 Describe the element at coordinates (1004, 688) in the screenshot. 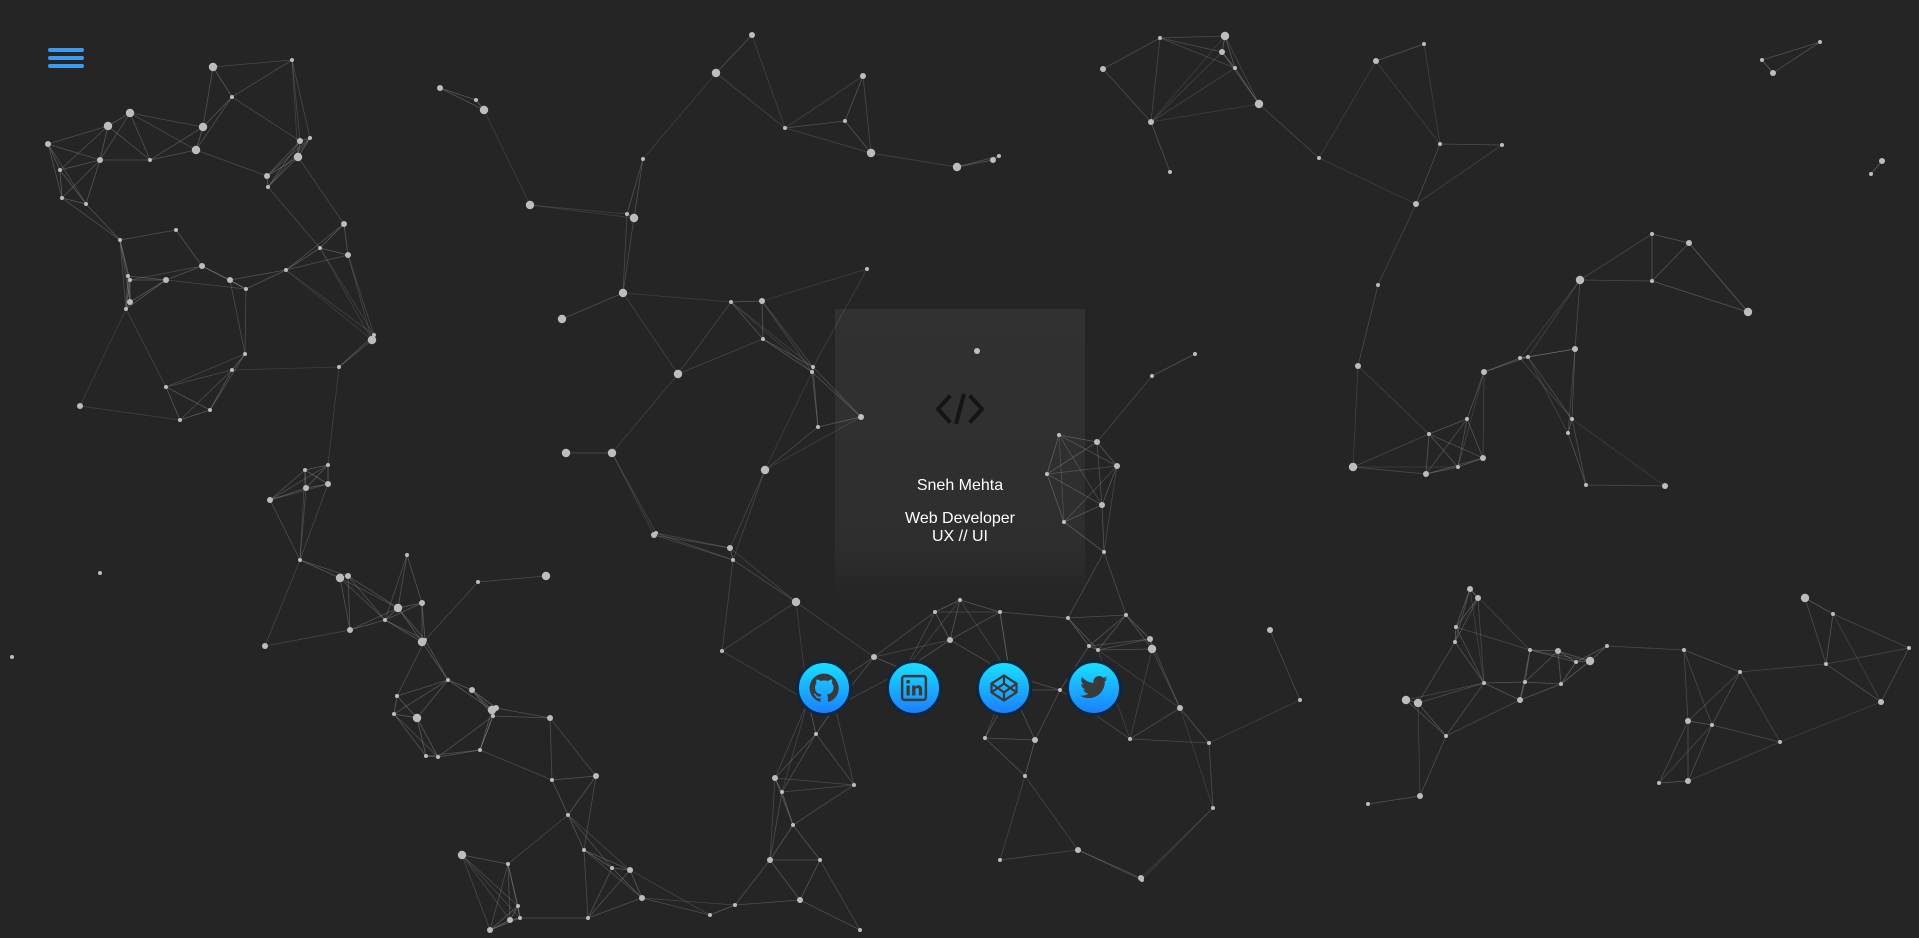

I see `codepen-button` at that location.